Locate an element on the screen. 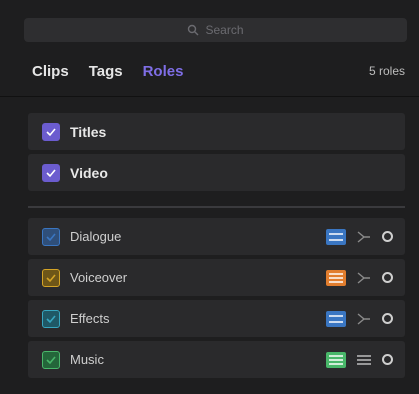  divider is located at coordinates (209, 96).